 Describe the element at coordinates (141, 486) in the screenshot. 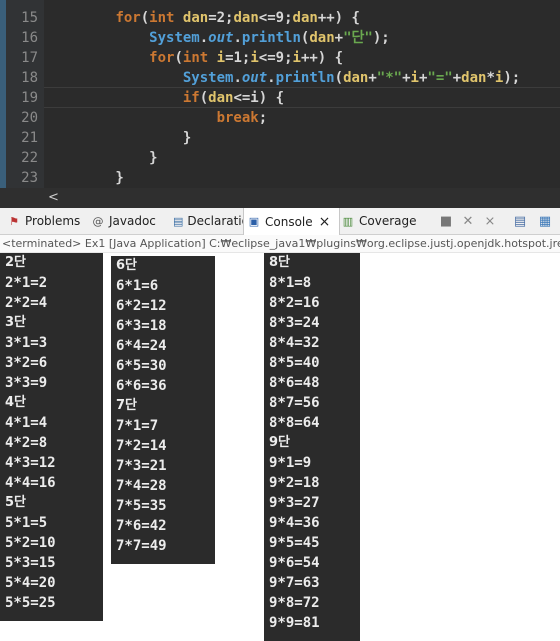

I see `output-line: 7*4=28` at that location.